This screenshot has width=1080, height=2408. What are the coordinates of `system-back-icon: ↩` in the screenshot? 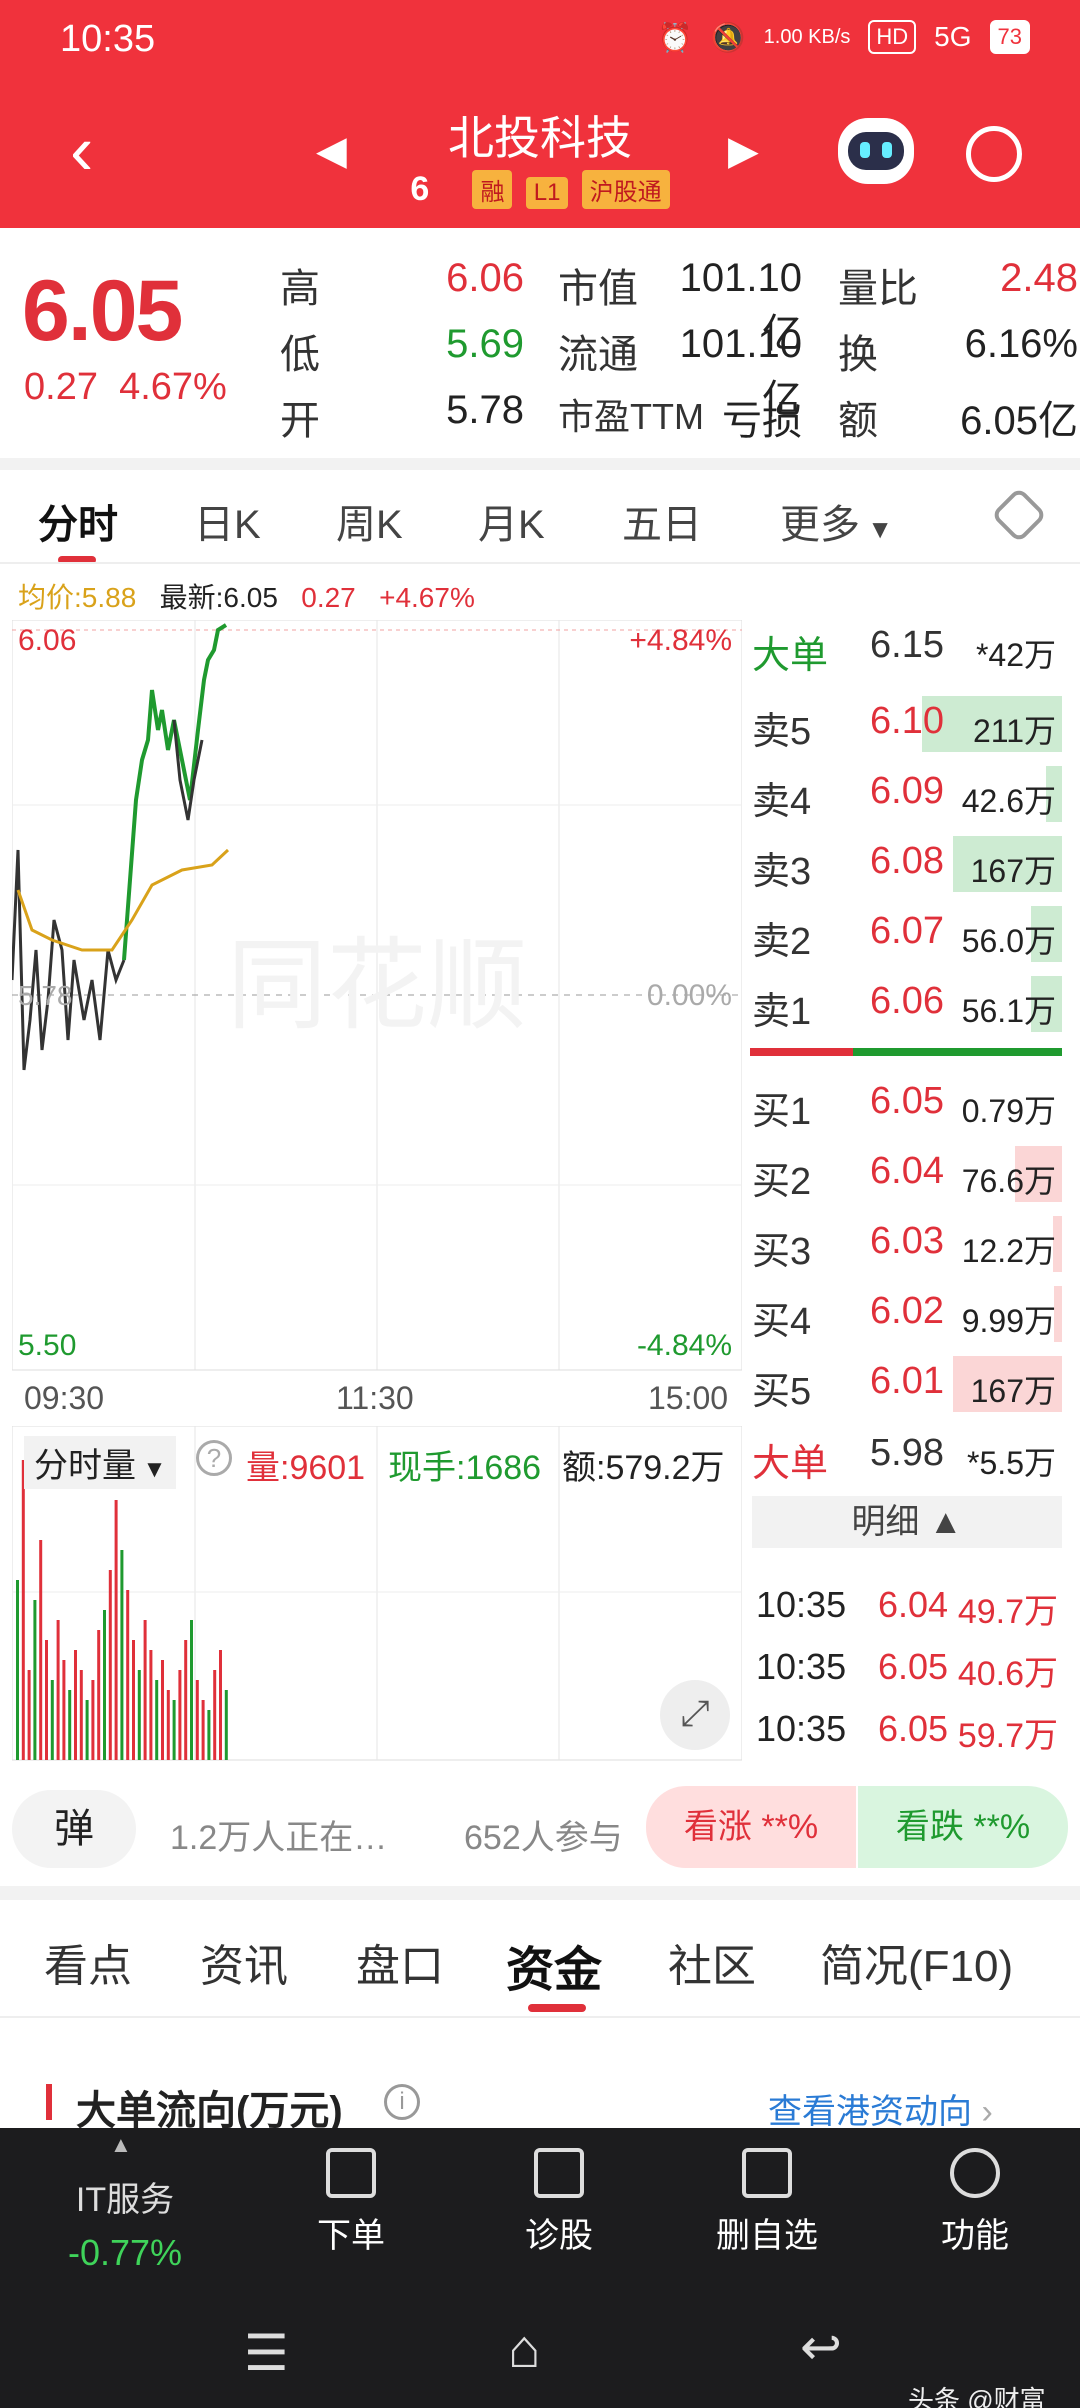 It's located at (821, 2347).